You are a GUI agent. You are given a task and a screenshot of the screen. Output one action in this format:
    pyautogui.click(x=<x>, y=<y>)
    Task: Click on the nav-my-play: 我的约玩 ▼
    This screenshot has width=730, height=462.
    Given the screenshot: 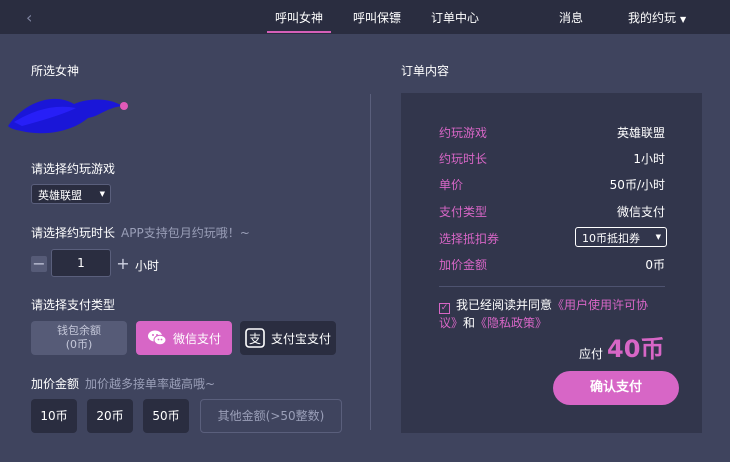 What is the action you would take?
    pyautogui.click(x=657, y=17)
    